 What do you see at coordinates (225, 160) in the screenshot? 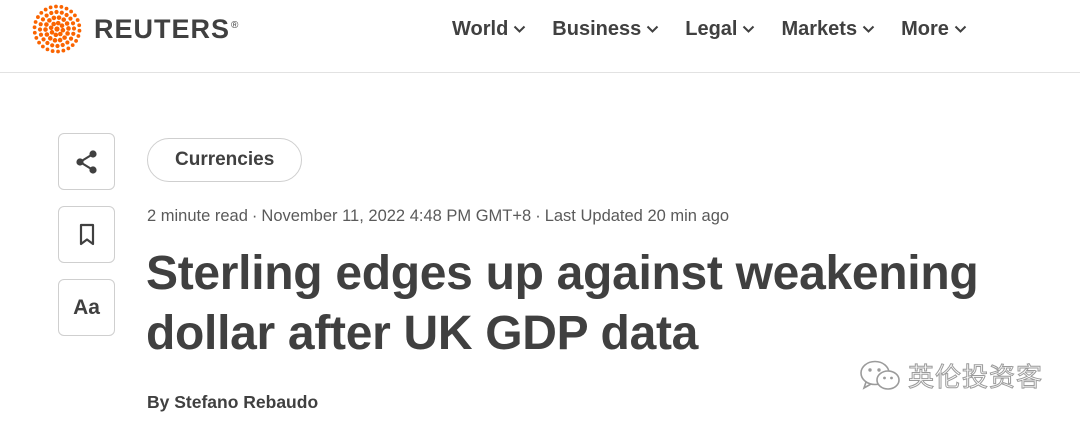
I see `category-tag-button: Currencies` at bounding box center [225, 160].